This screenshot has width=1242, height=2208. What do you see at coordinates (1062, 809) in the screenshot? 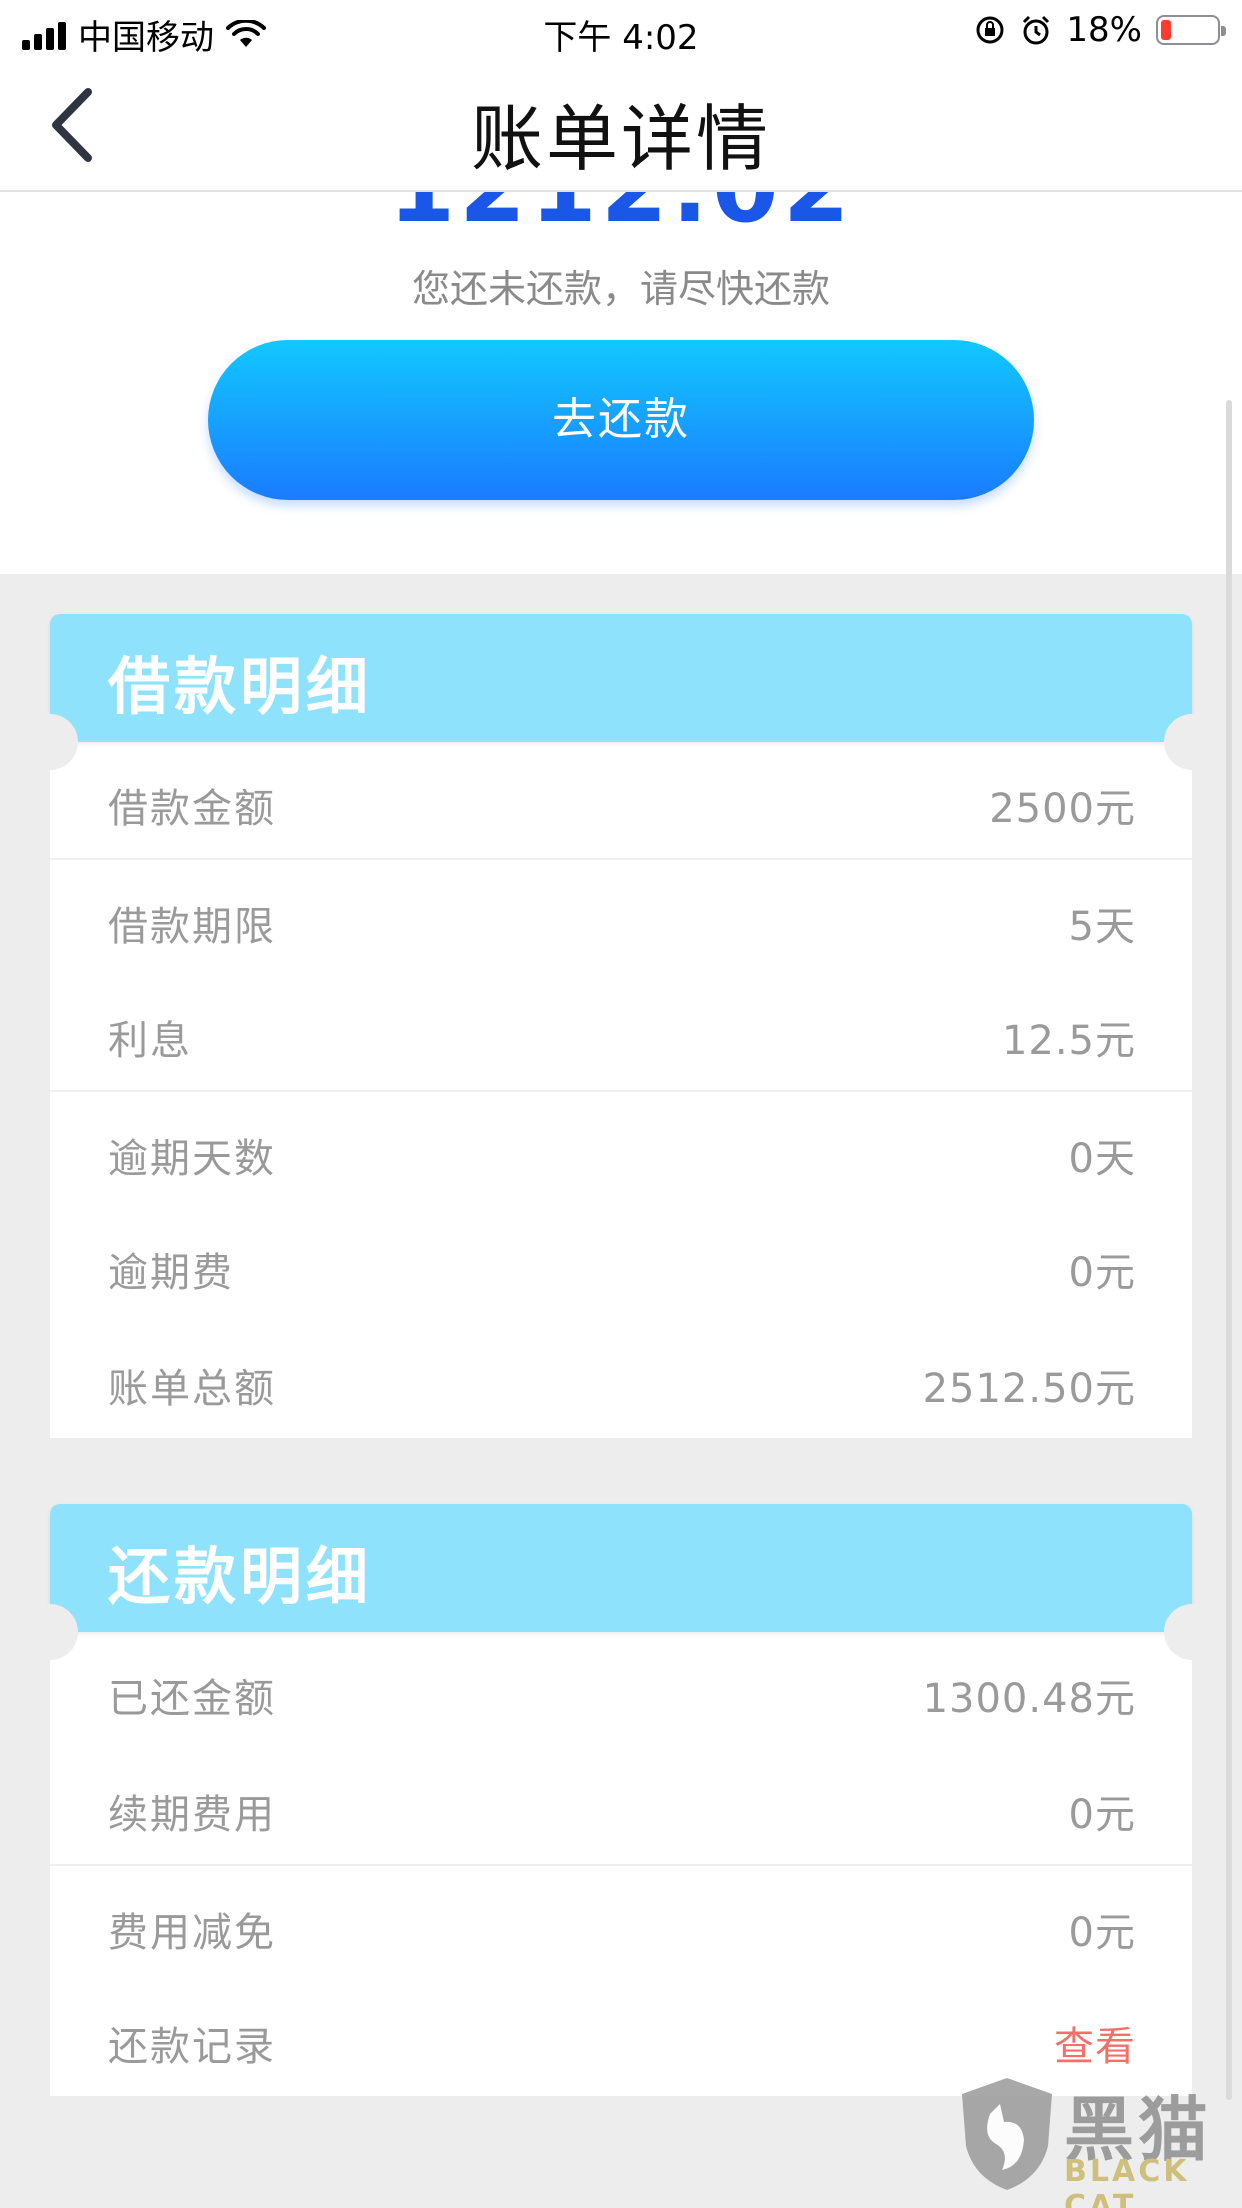
I see `row-value: 2500元` at bounding box center [1062, 809].